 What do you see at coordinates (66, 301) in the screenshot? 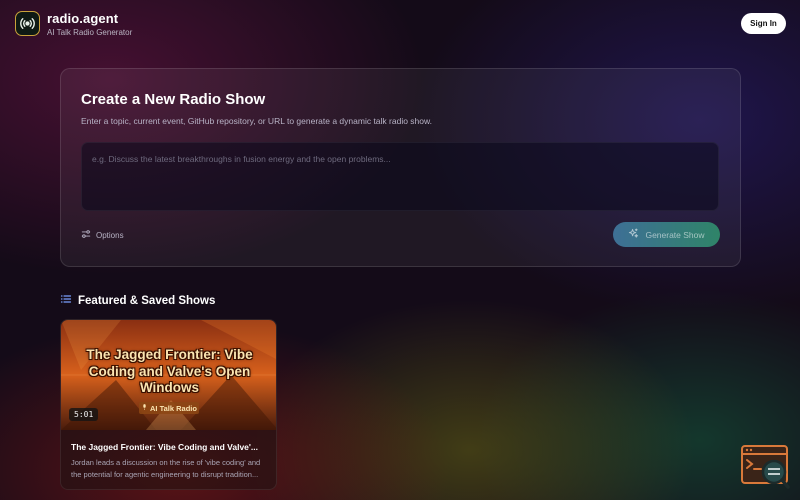
I see `list-icon` at bounding box center [66, 301].